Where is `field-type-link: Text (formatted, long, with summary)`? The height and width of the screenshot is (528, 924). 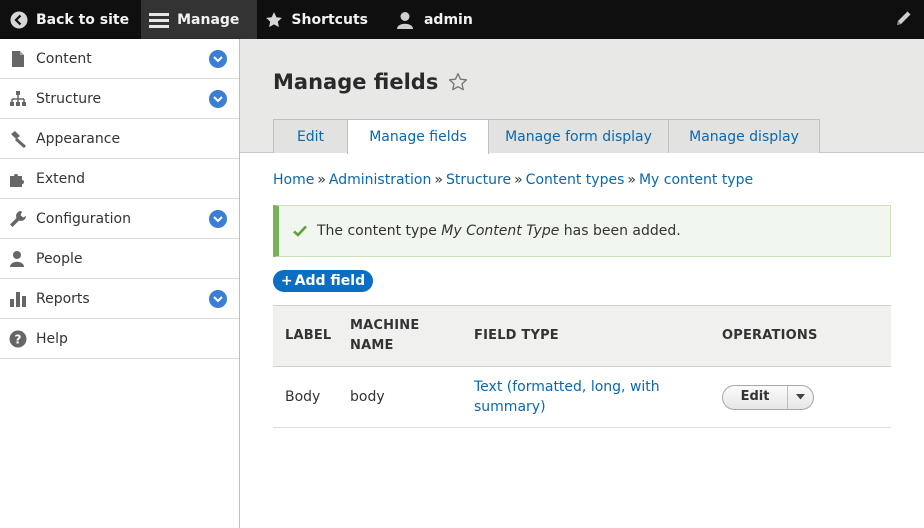 field-type-link: Text (formatted, long, with summary) is located at coordinates (567, 397).